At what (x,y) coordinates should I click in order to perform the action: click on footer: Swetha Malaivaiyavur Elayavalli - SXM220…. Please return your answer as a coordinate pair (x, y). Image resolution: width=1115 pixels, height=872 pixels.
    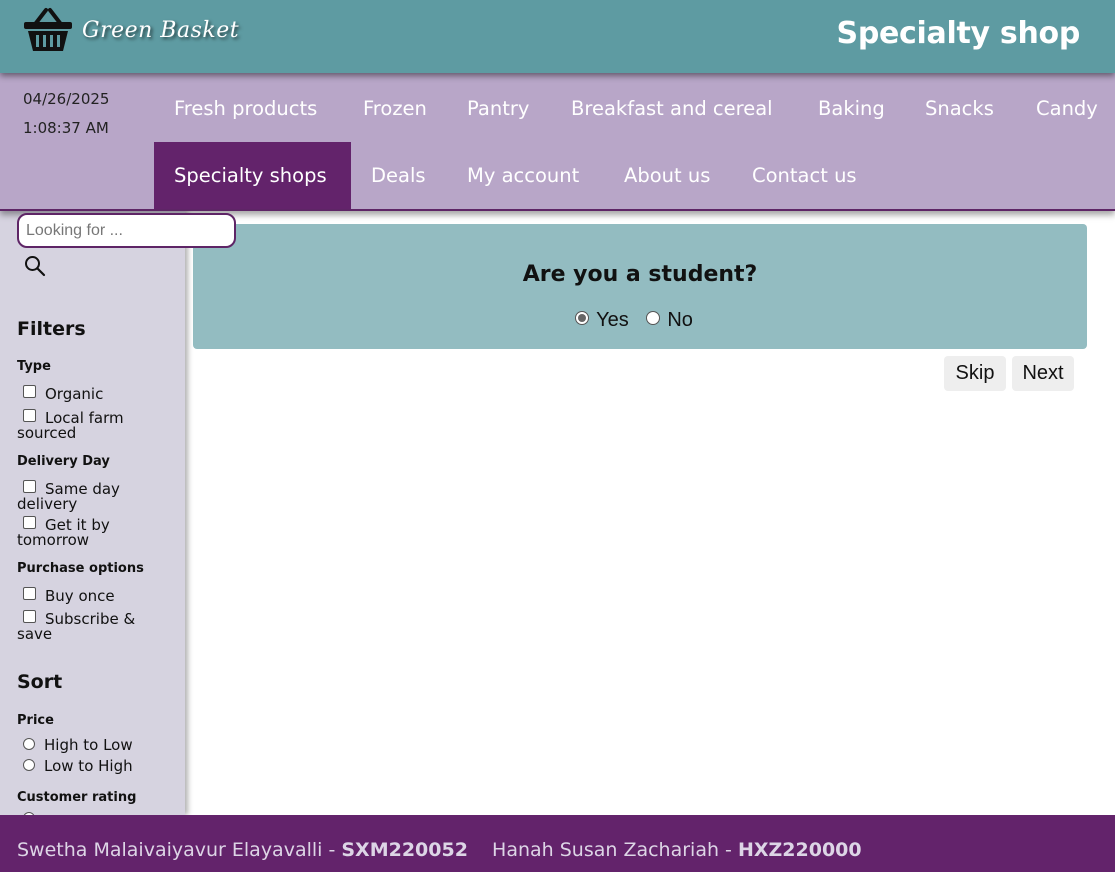
    Looking at the image, I should click on (557, 843).